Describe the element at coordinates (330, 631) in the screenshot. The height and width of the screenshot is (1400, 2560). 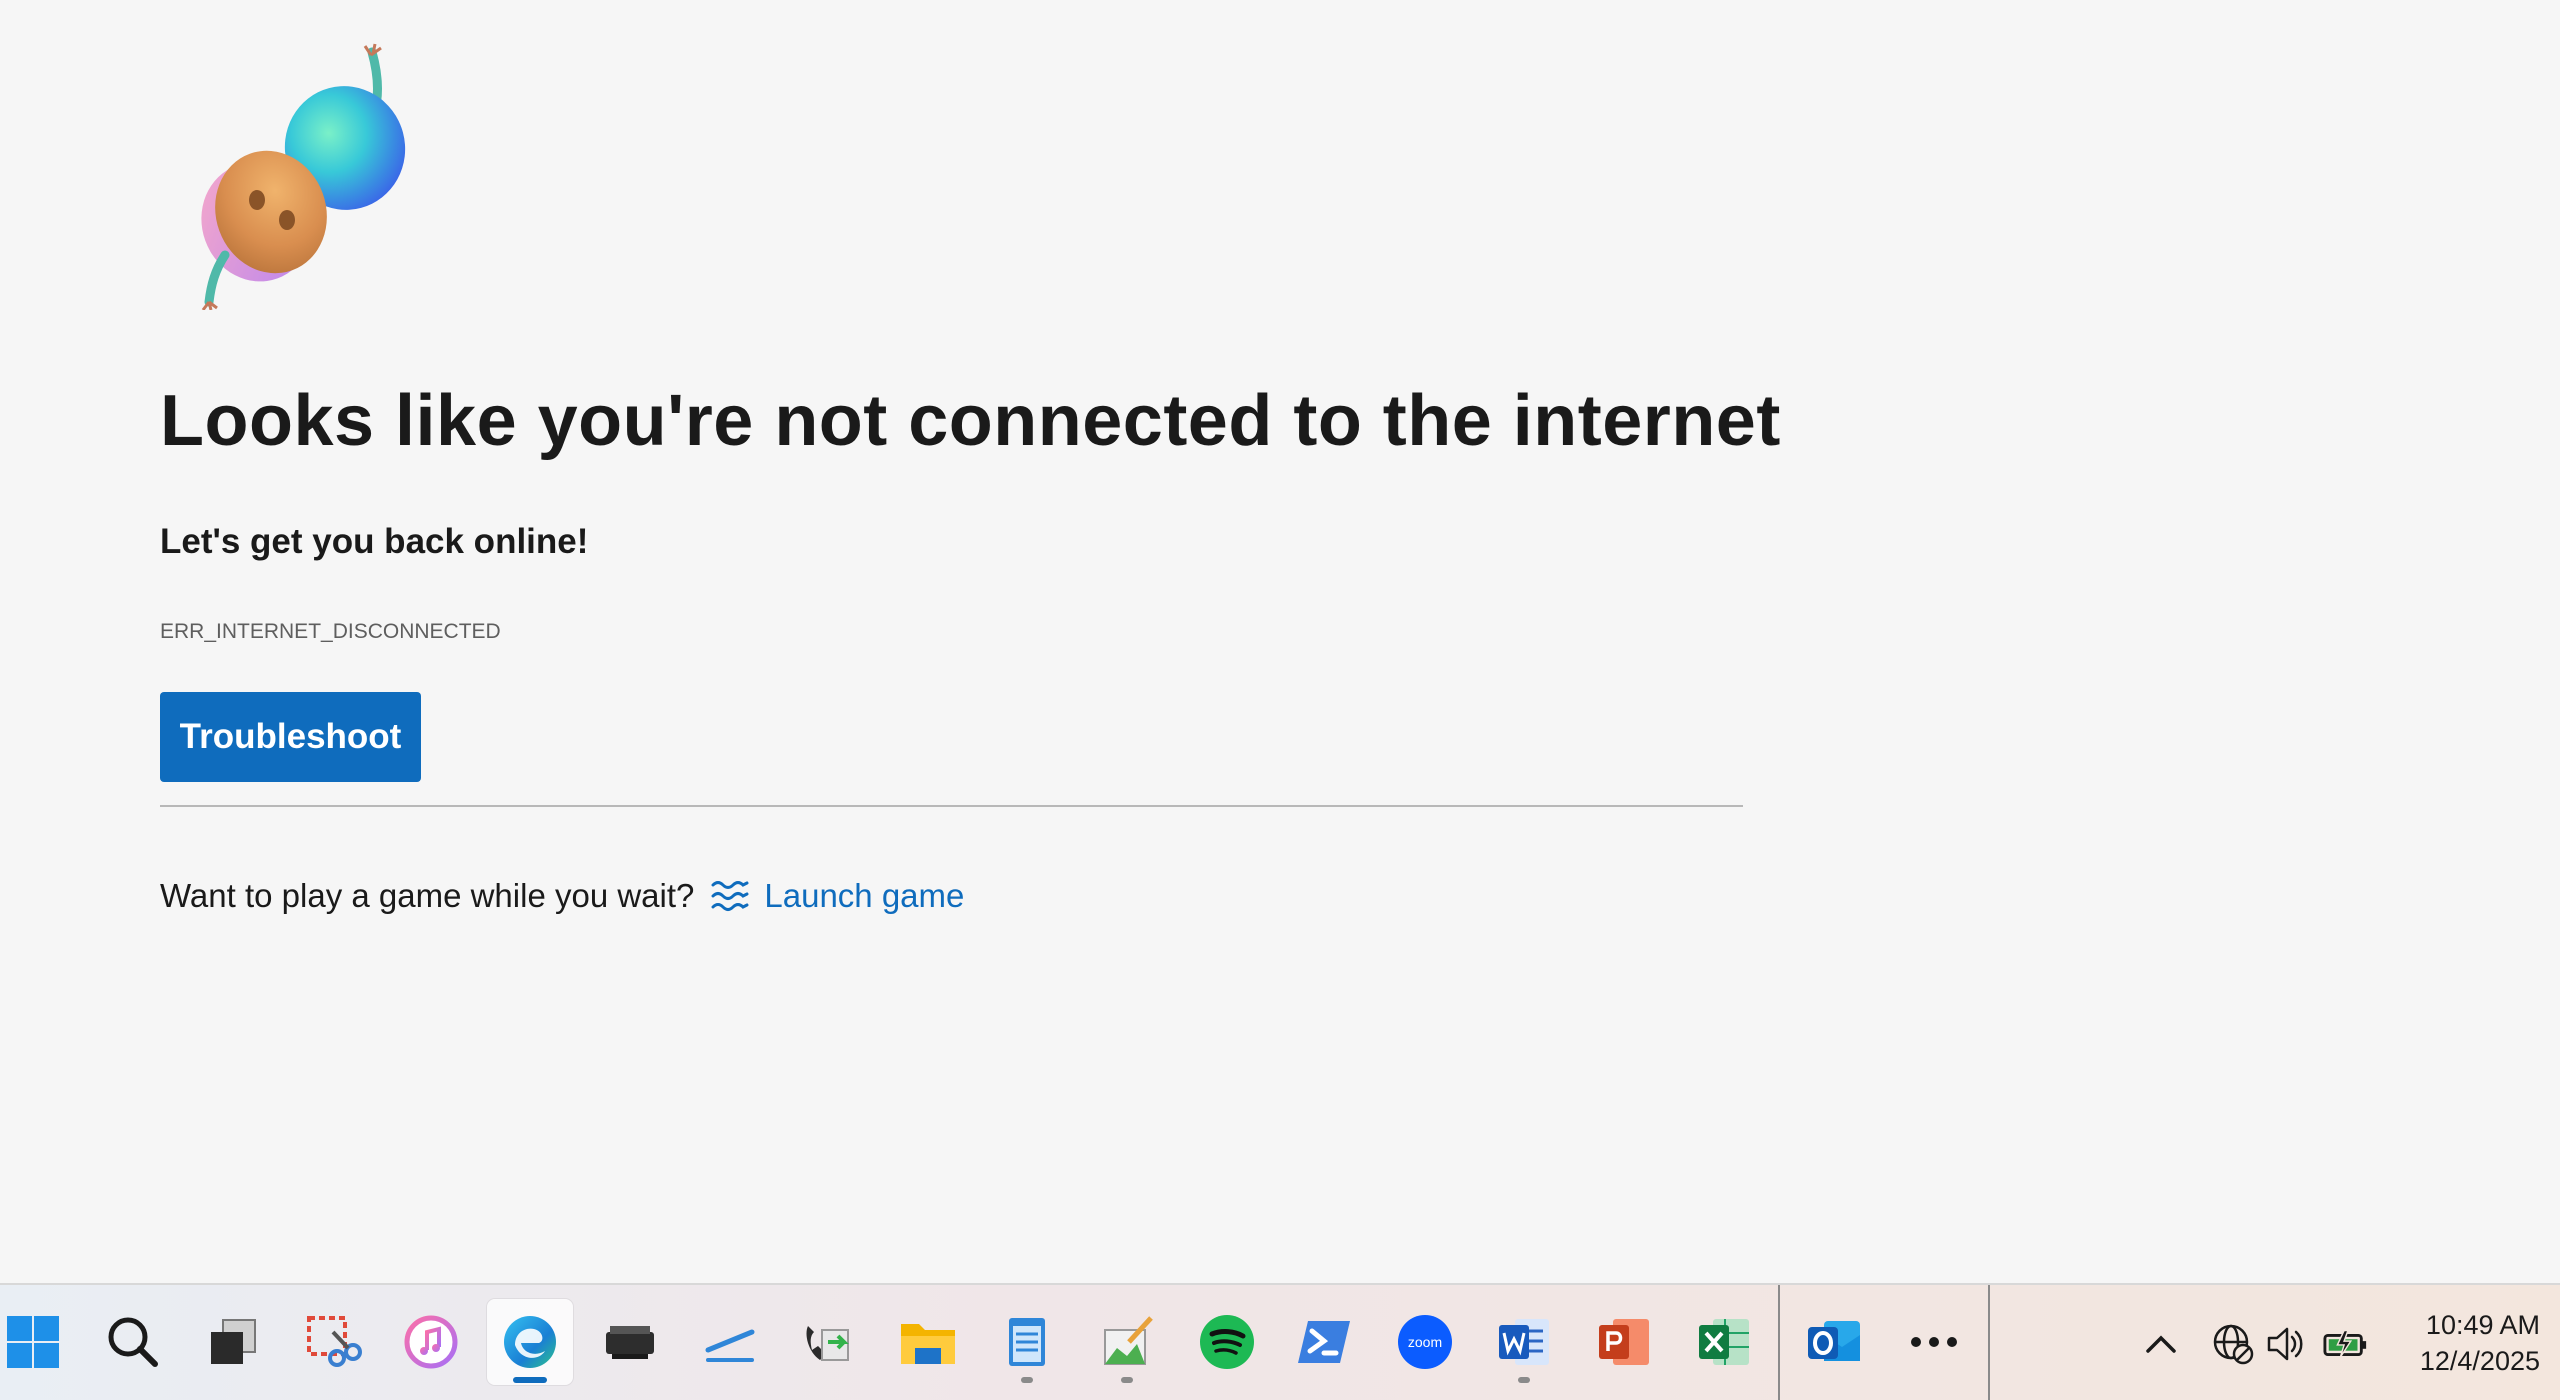
I see `error-code: ERR_INTERNET_DISCONNECTED` at that location.